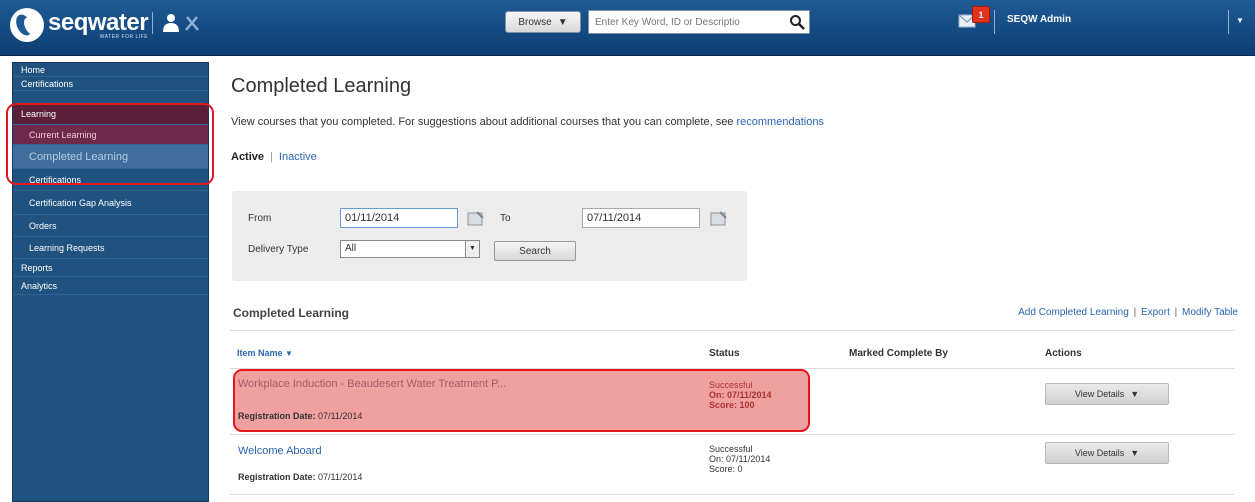 Image resolution: width=1255 pixels, height=502 pixels. Describe the element at coordinates (110, 286) in the screenshot. I see `sidebar-item-analytics: Analytics` at that location.